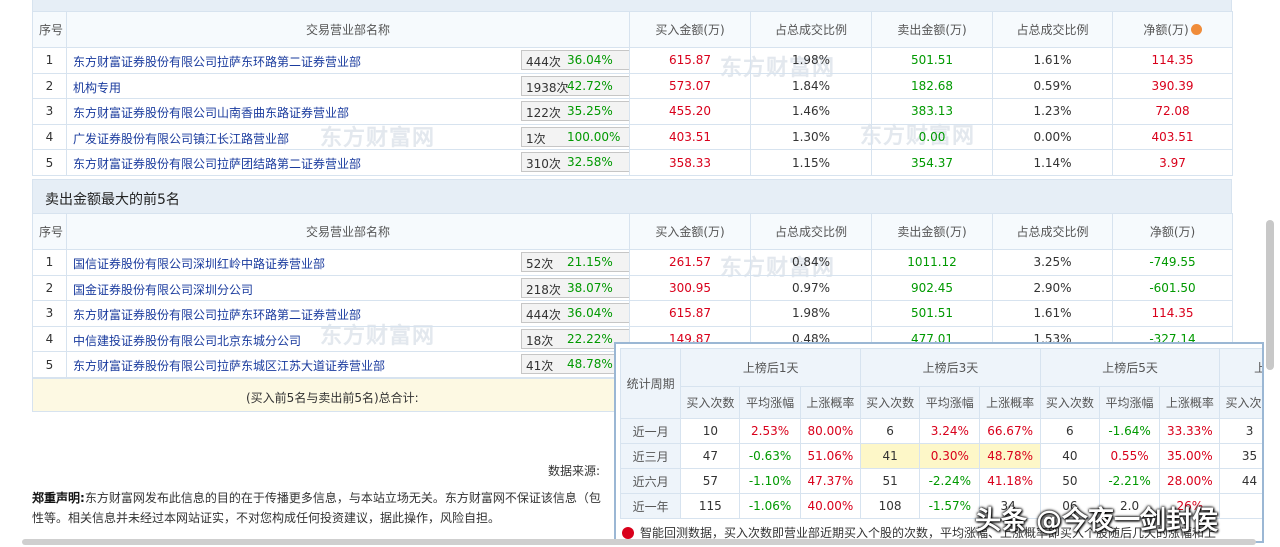  Describe the element at coordinates (590, 364) in the screenshot. I see `dept-win-rate: 48.78%` at that location.